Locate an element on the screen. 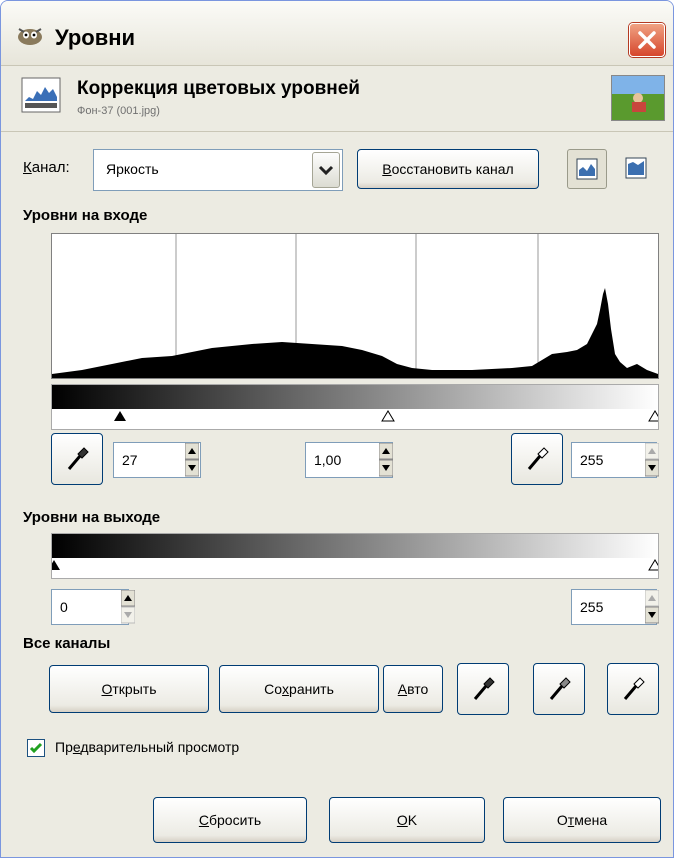  close-button is located at coordinates (647, 40).